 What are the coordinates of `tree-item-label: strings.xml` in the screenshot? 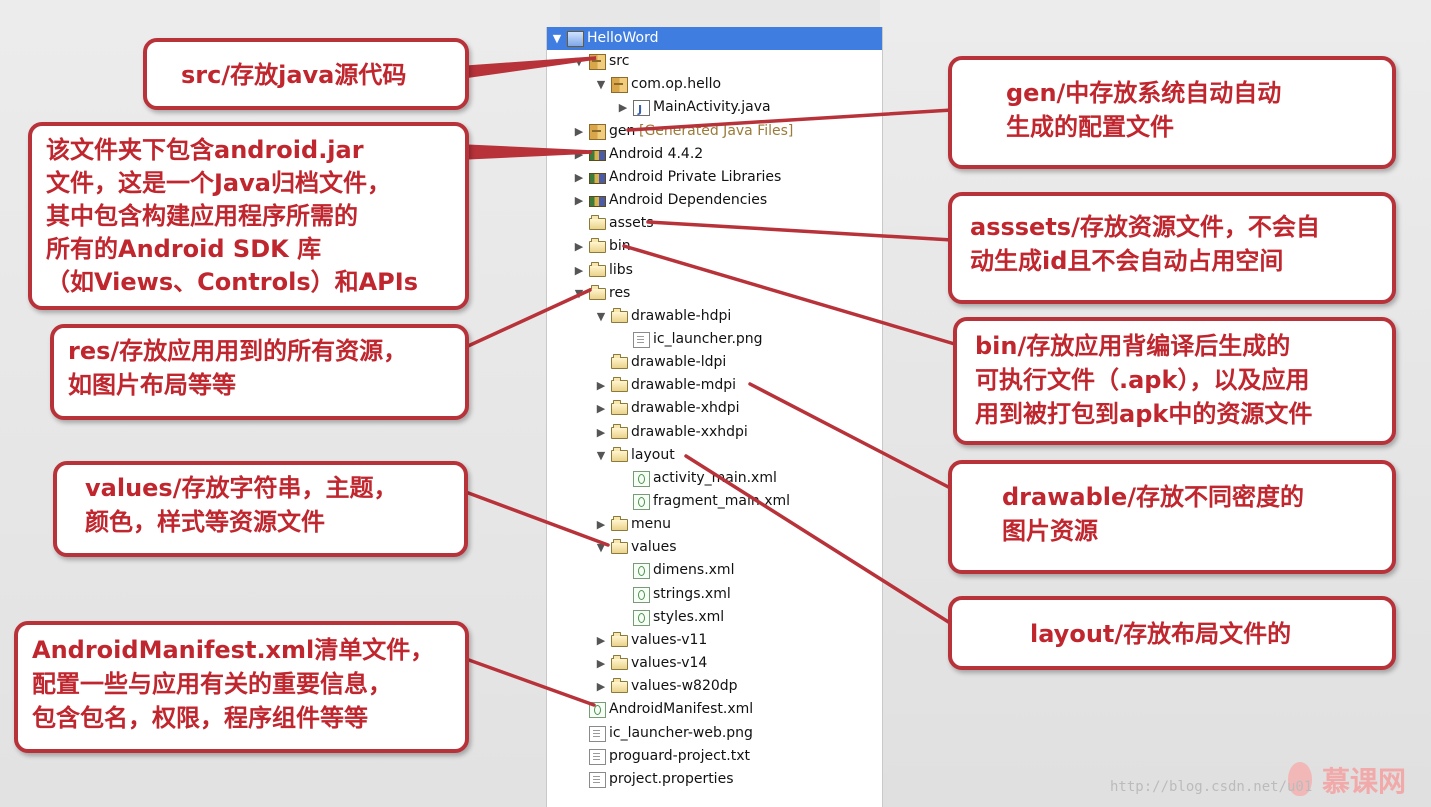 It's located at (692, 593).